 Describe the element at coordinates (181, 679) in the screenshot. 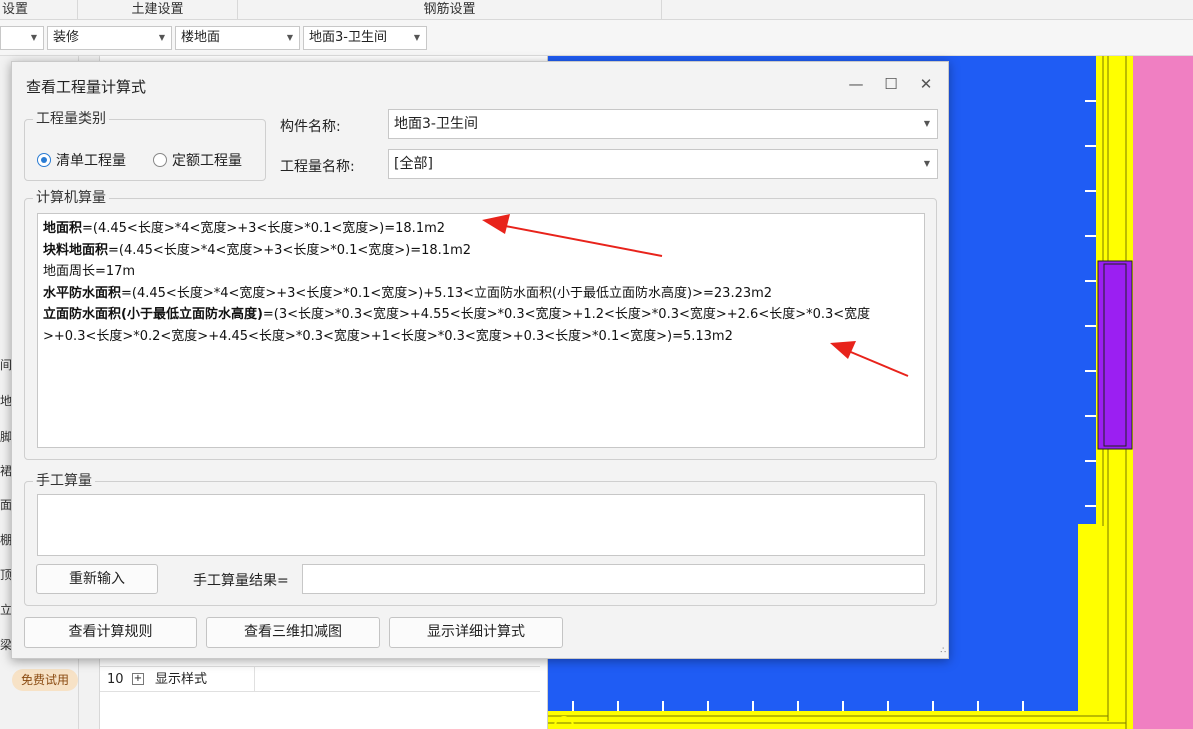

I see `row-label: 显示样式` at that location.